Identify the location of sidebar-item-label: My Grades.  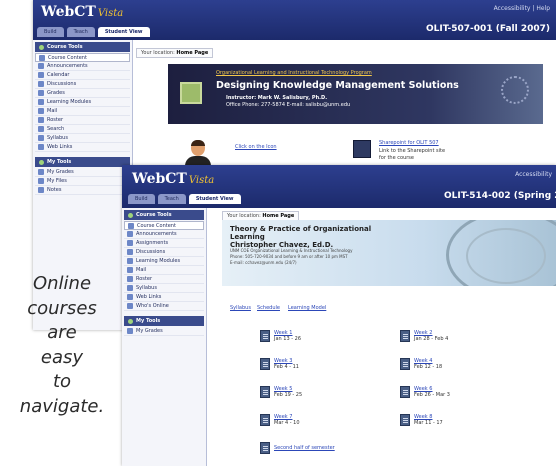
(149, 331).